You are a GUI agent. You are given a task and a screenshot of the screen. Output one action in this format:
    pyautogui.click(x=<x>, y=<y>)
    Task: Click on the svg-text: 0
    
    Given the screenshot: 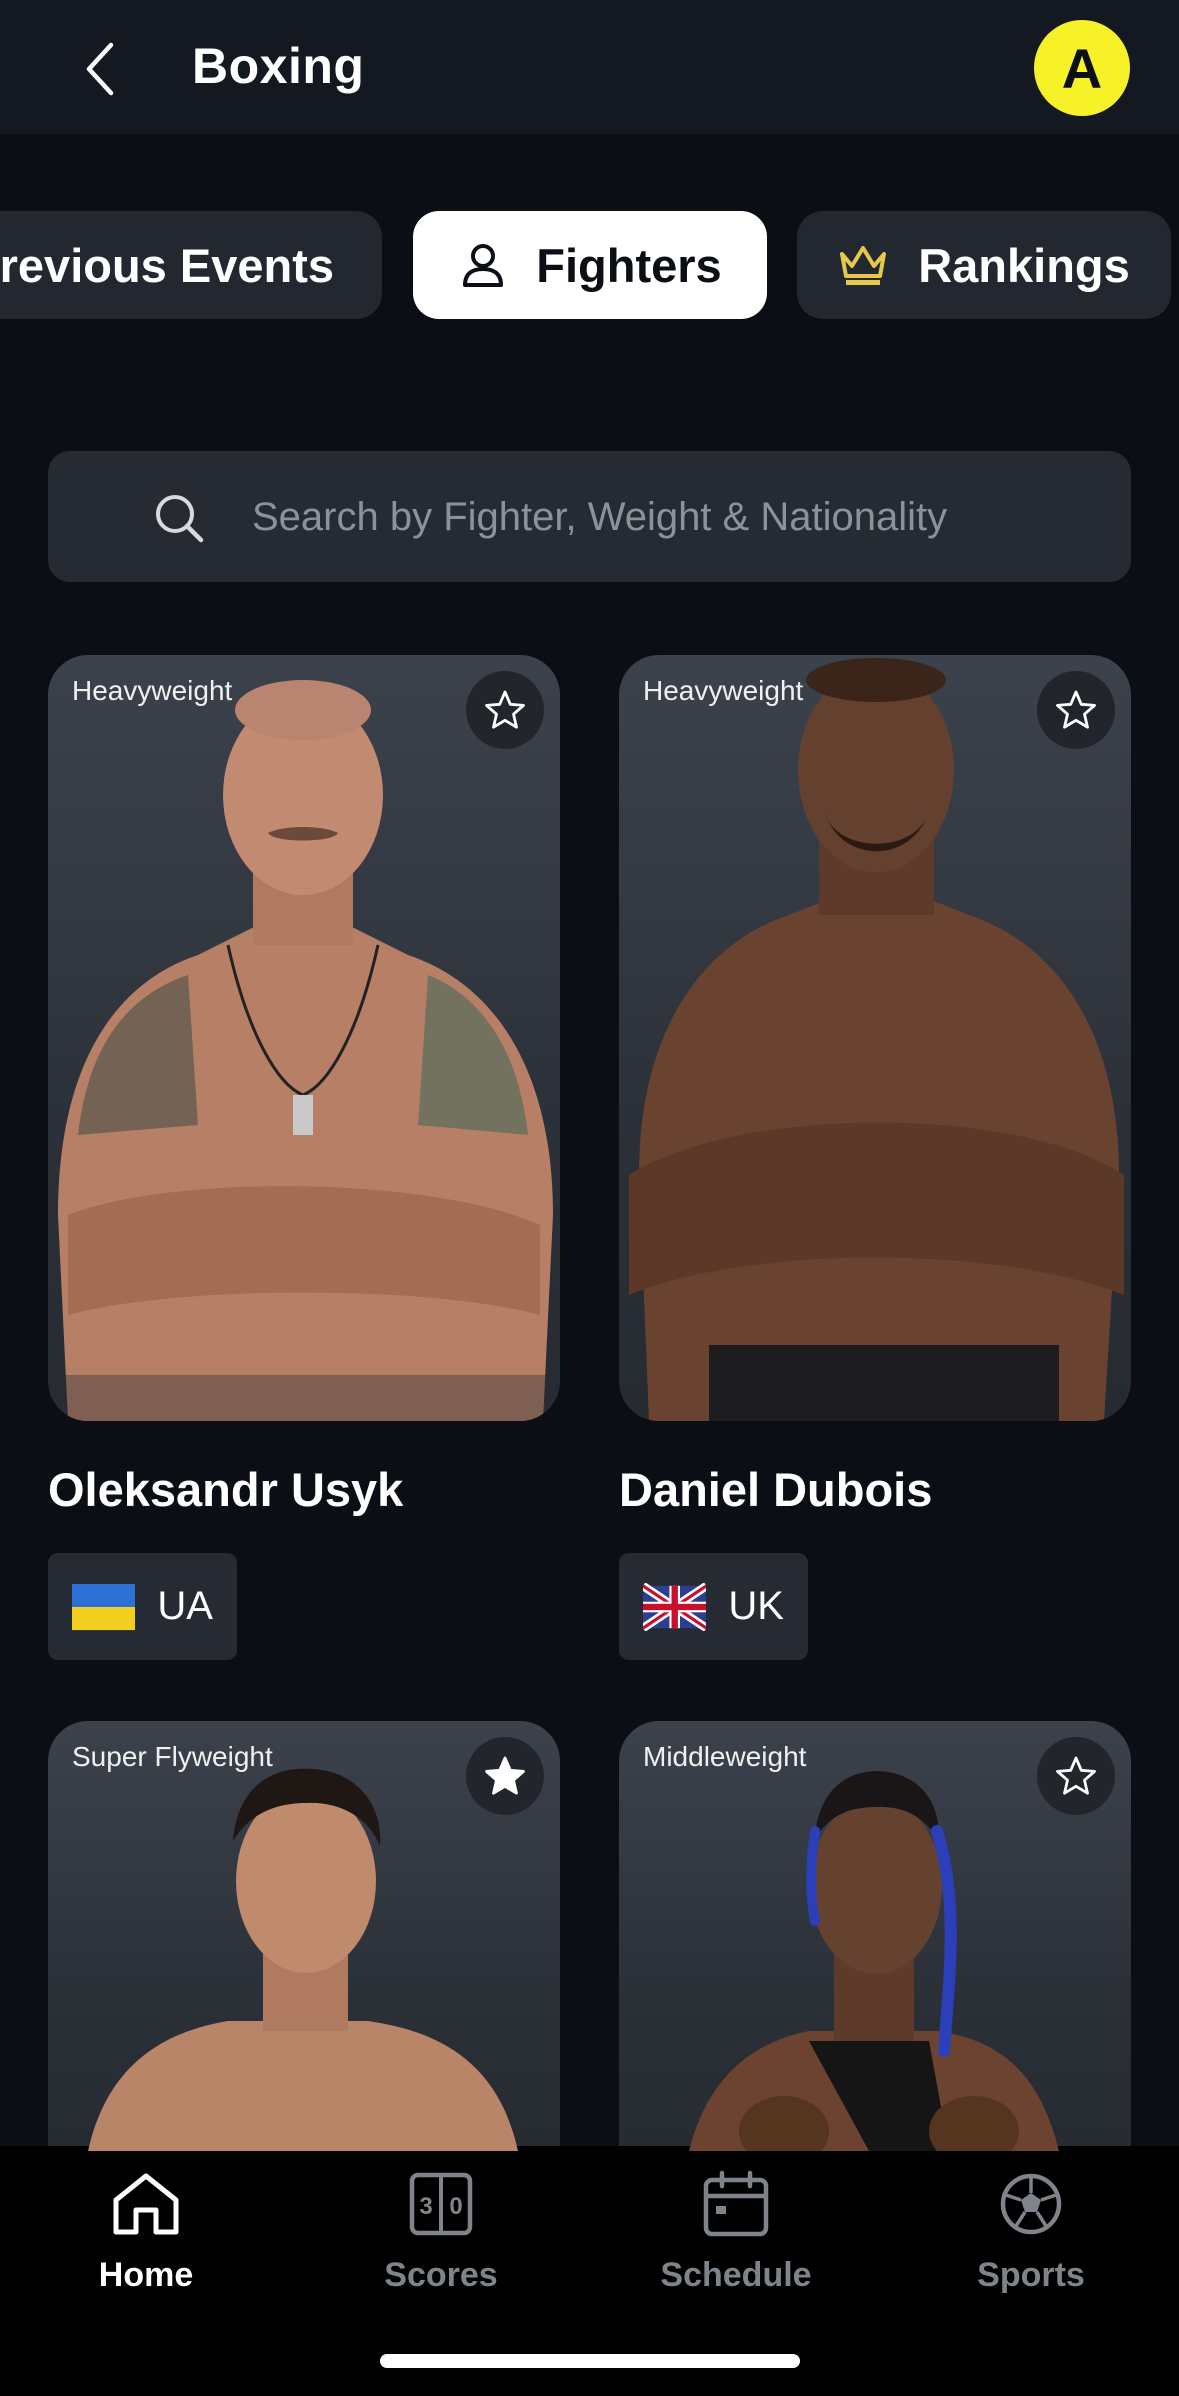 What is the action you would take?
    pyautogui.click(x=455, y=2206)
    